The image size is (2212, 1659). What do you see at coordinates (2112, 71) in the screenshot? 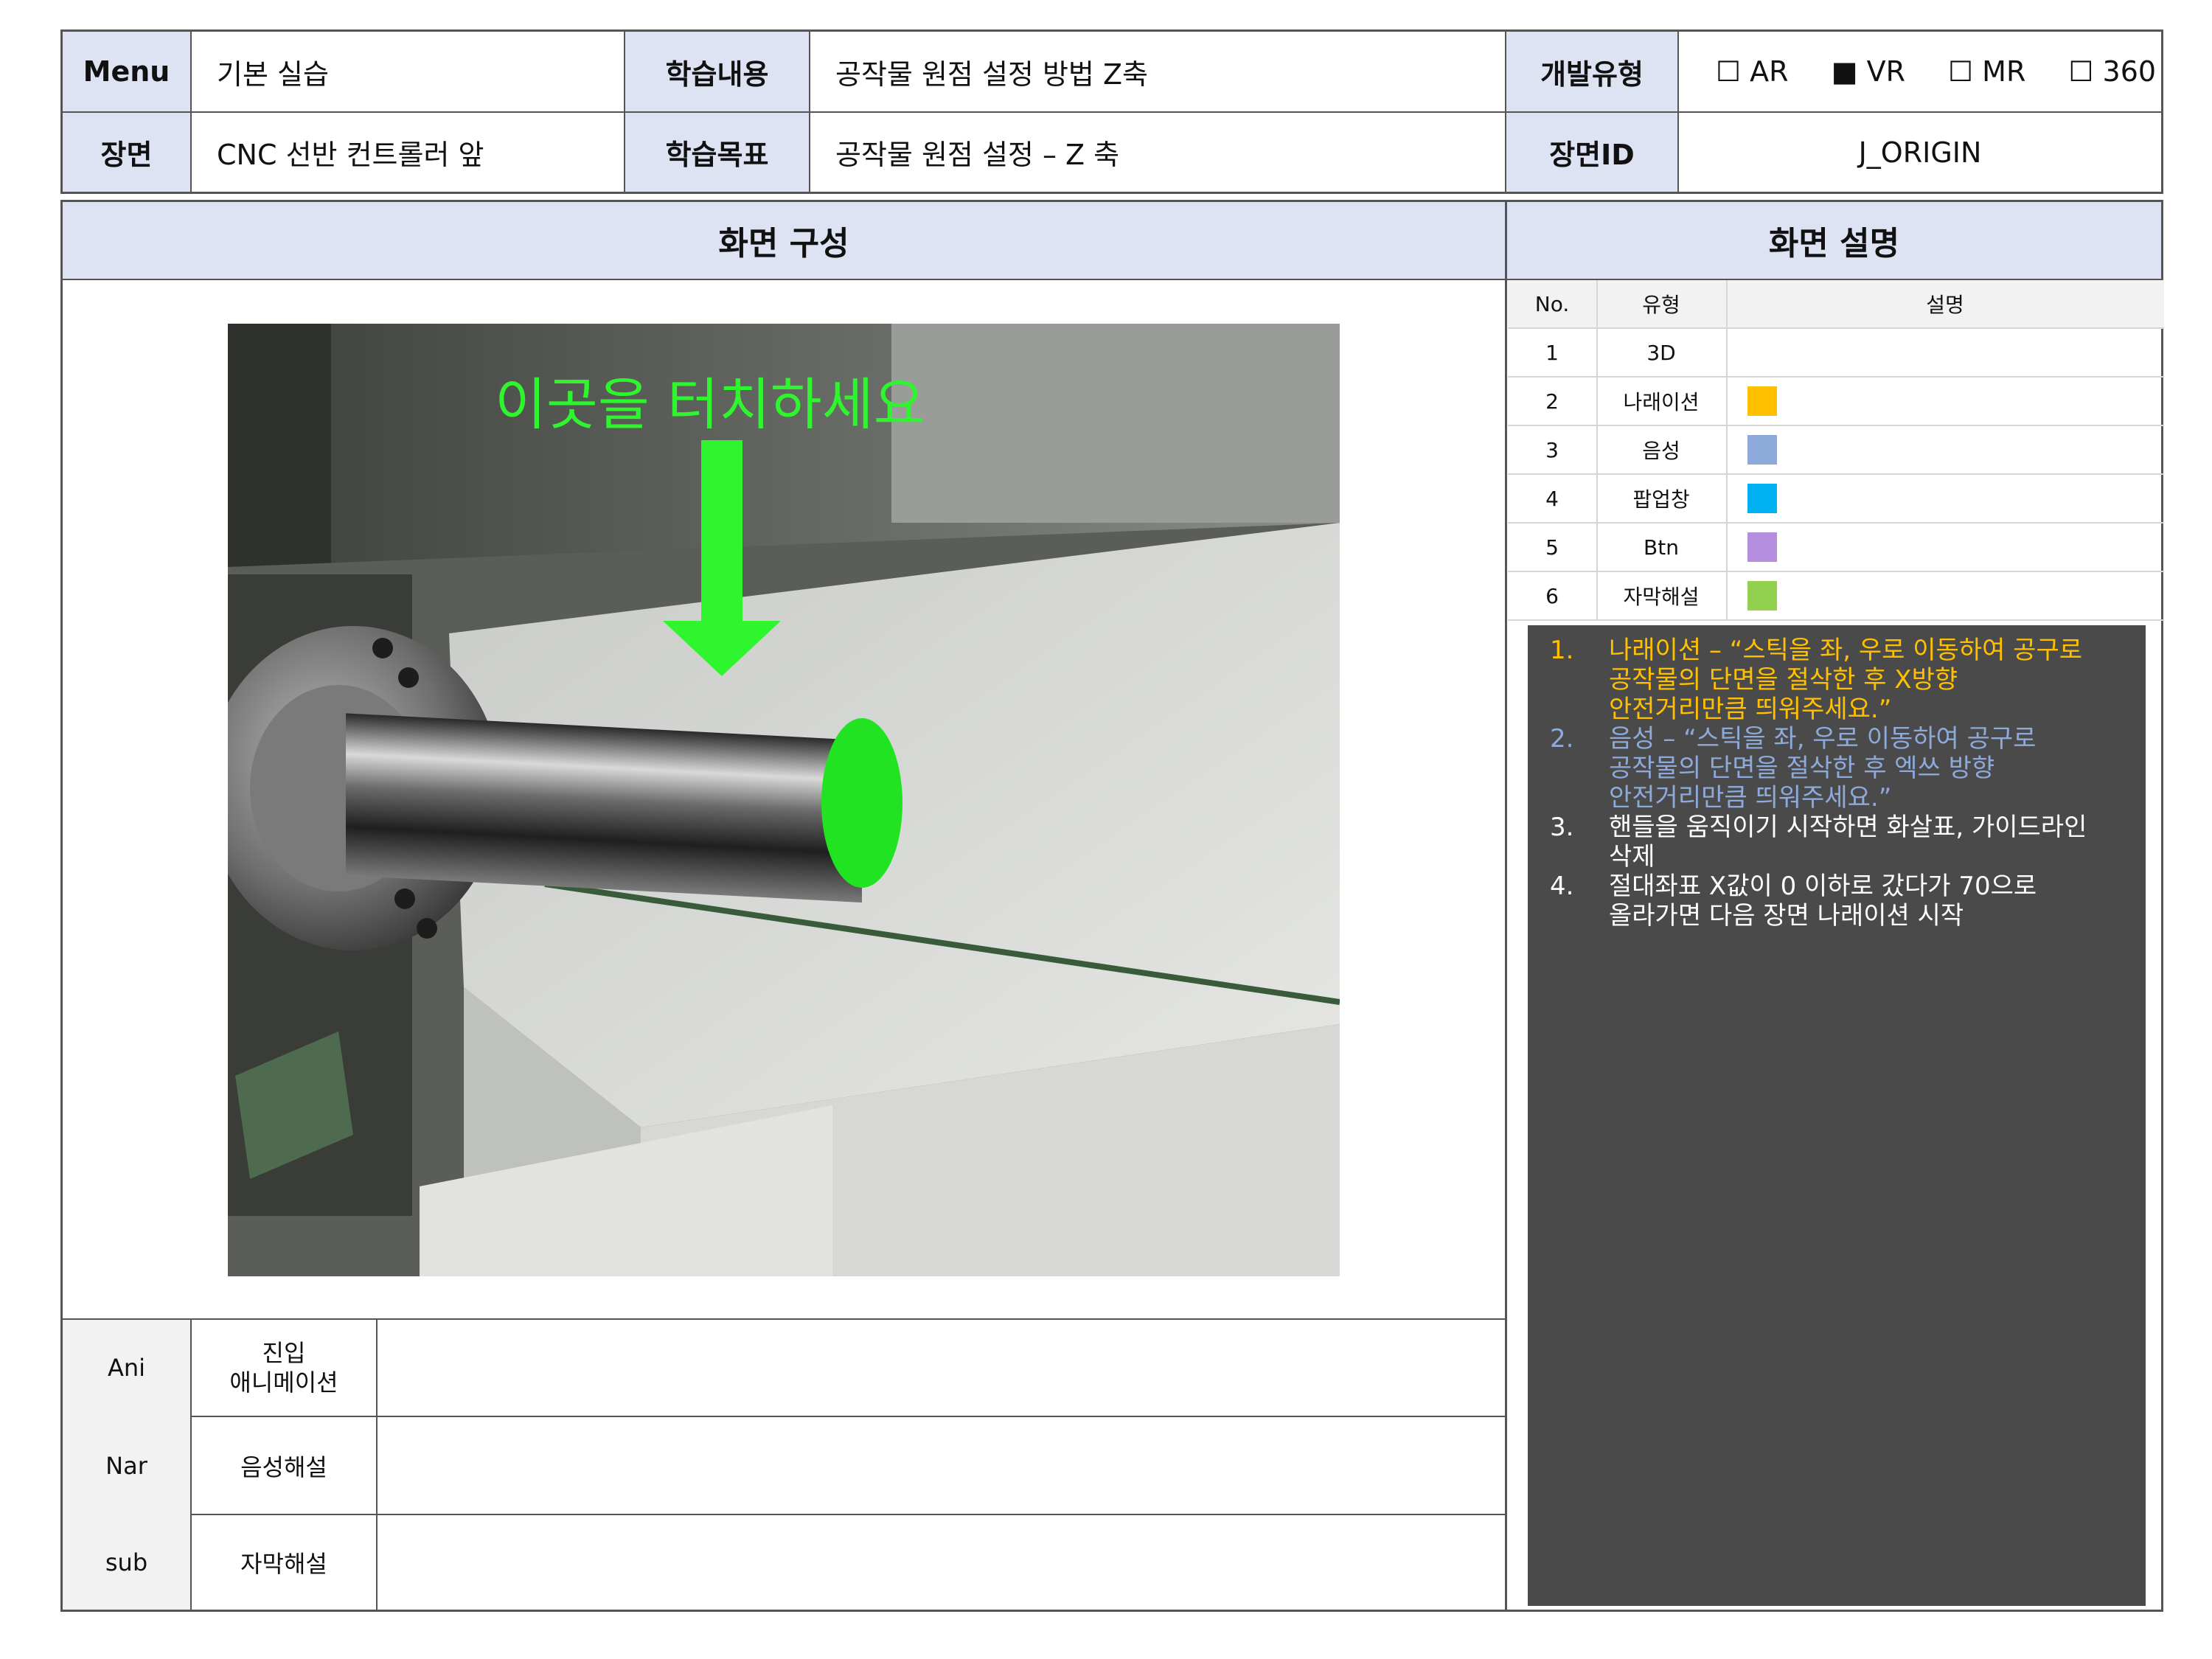
I see `devtype-360-checkbox: ☐ 360` at bounding box center [2112, 71].